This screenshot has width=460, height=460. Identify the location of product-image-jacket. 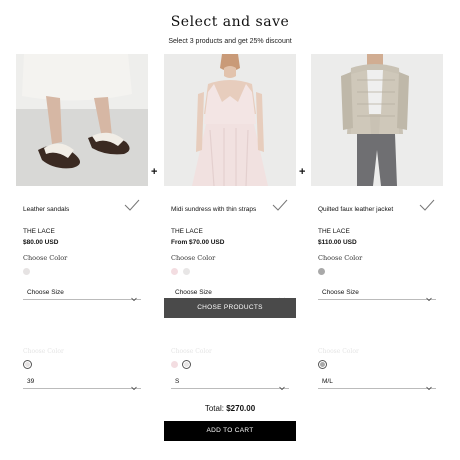
(377, 120).